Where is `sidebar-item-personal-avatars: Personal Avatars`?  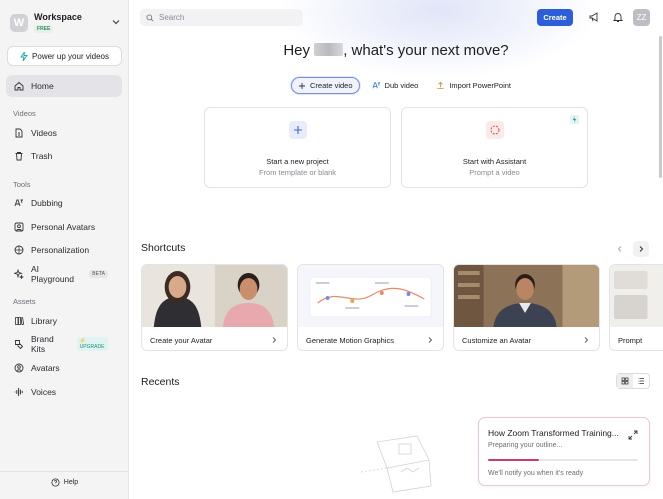
sidebar-item-personal-avatars: Personal Avatars is located at coordinates (64, 227).